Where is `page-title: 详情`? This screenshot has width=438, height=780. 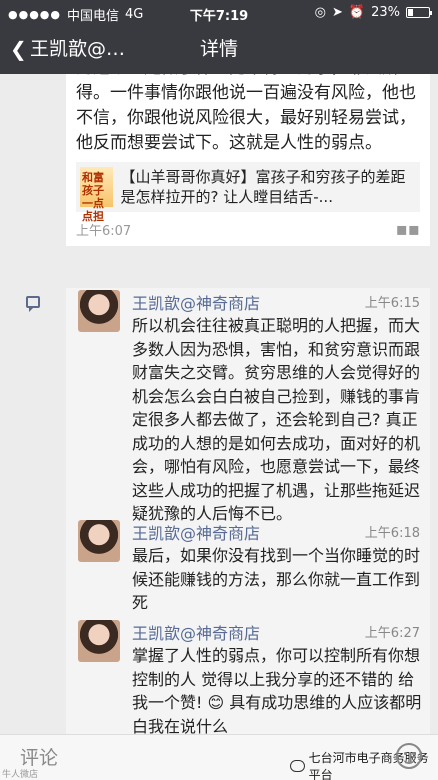 page-title: 详情 is located at coordinates (218, 49).